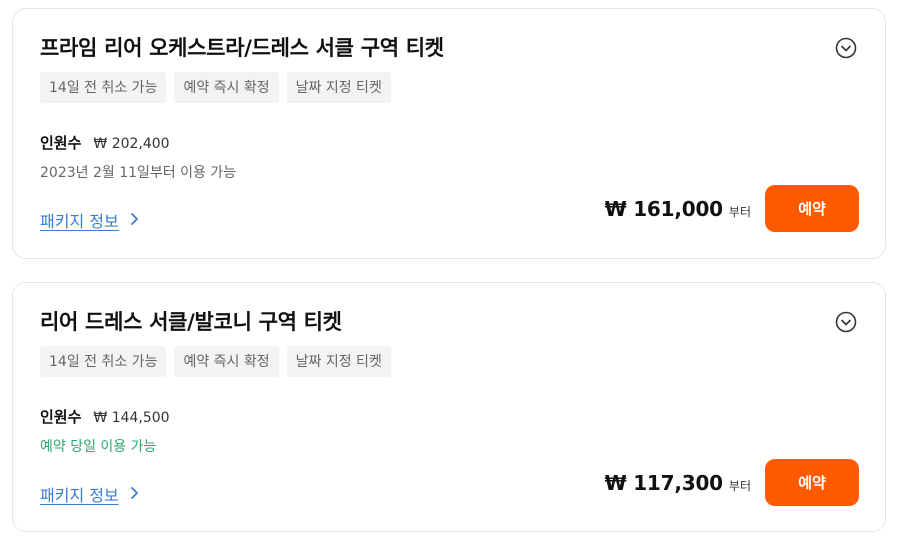  I want to click on product-title: 프라임 리어 오케스트라/드레스 서클 구역 티켓, so click(242, 48).